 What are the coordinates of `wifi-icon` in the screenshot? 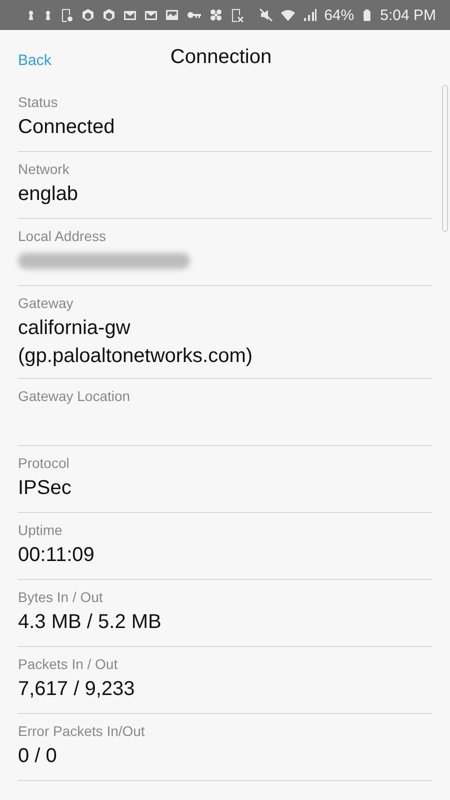 It's located at (288, 15).